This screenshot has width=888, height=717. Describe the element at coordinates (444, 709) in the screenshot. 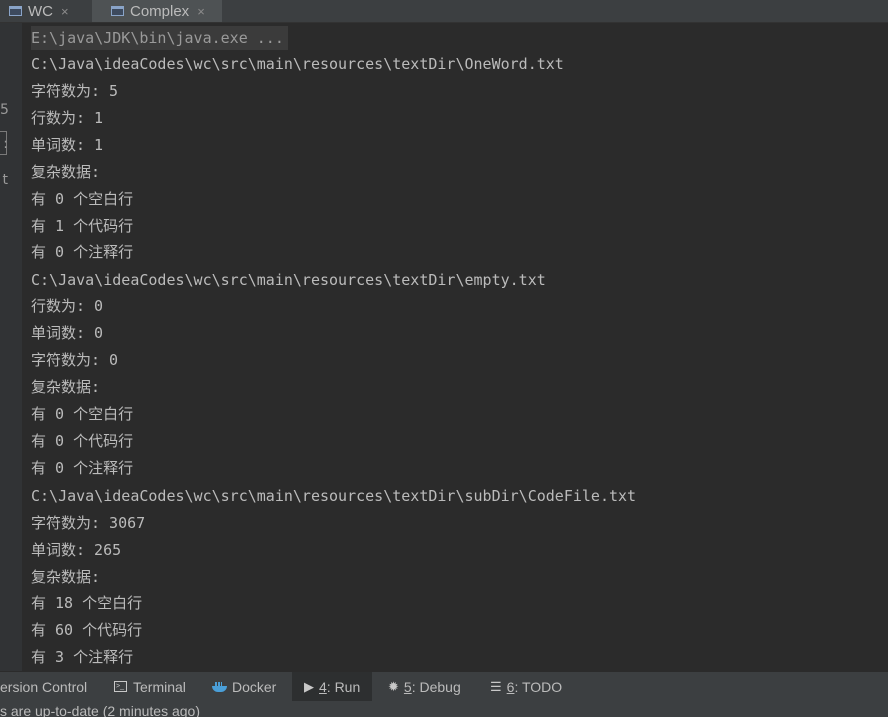

I see `status-bar: s are up-to-date (2 minutes ago)` at that location.